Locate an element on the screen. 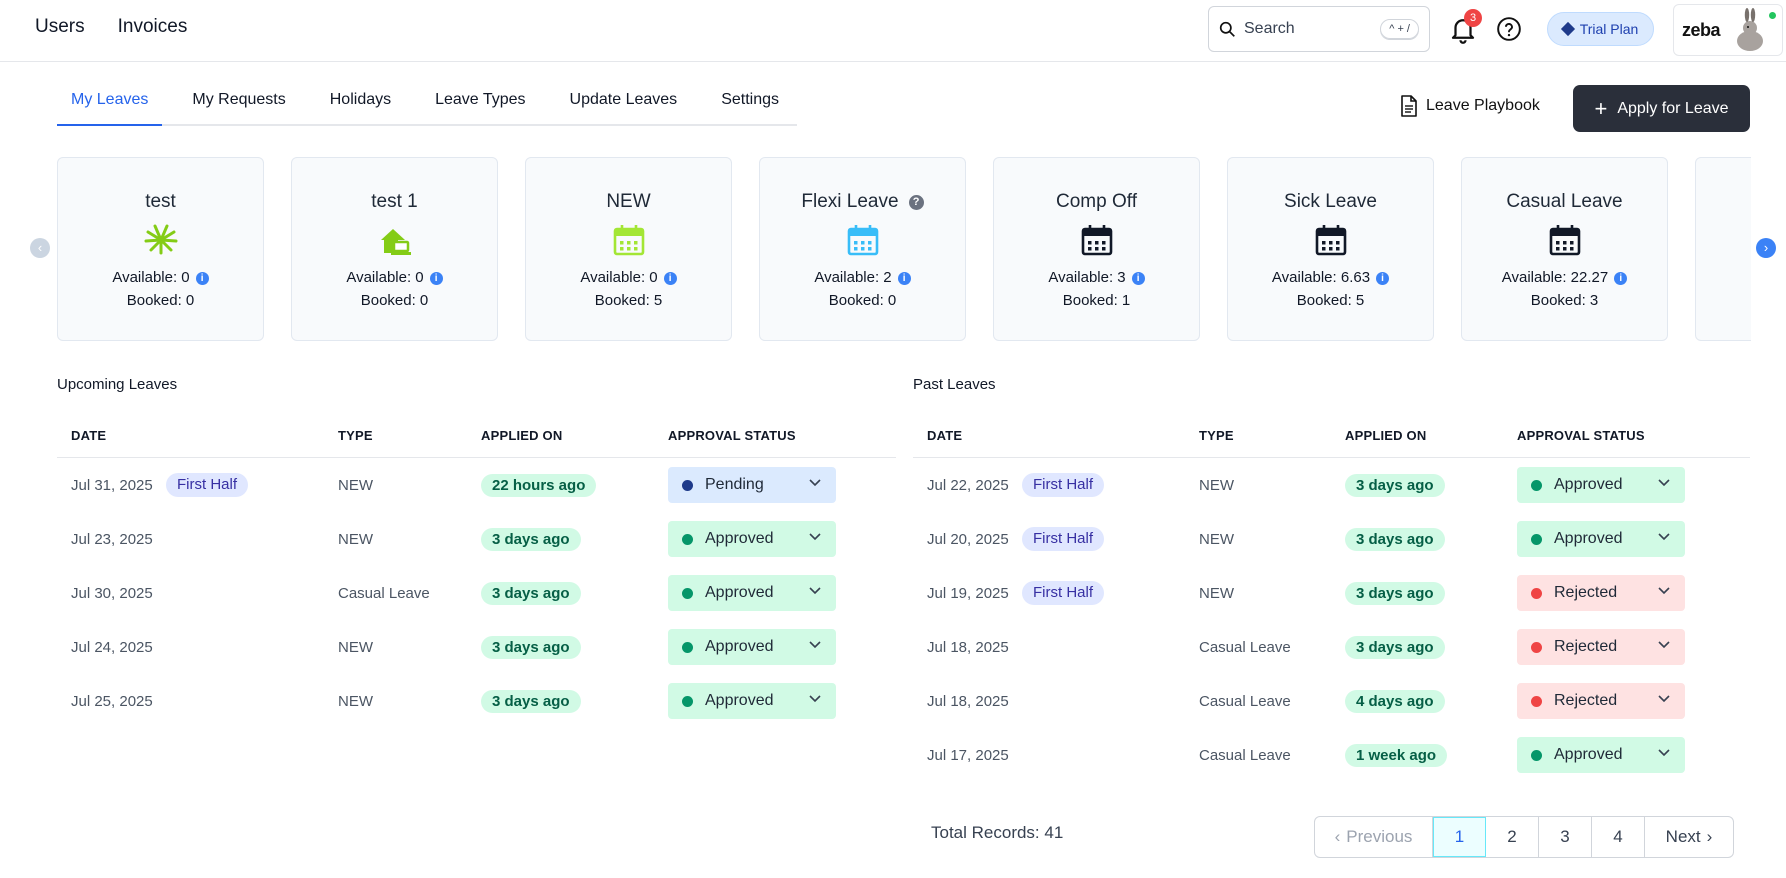 The image size is (1786, 878). search-box: Search ^ + / is located at coordinates (1319, 29).